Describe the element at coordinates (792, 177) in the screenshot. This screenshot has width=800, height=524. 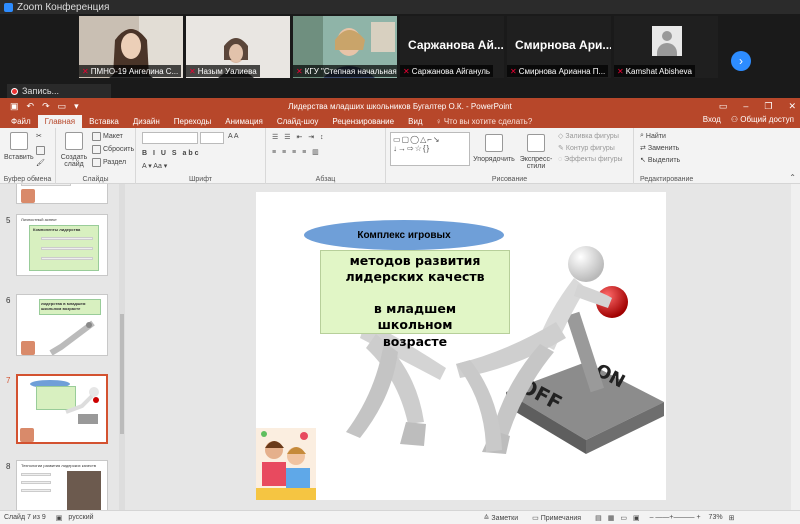
I see `collapse-ribbon-icon: ⌃` at that location.